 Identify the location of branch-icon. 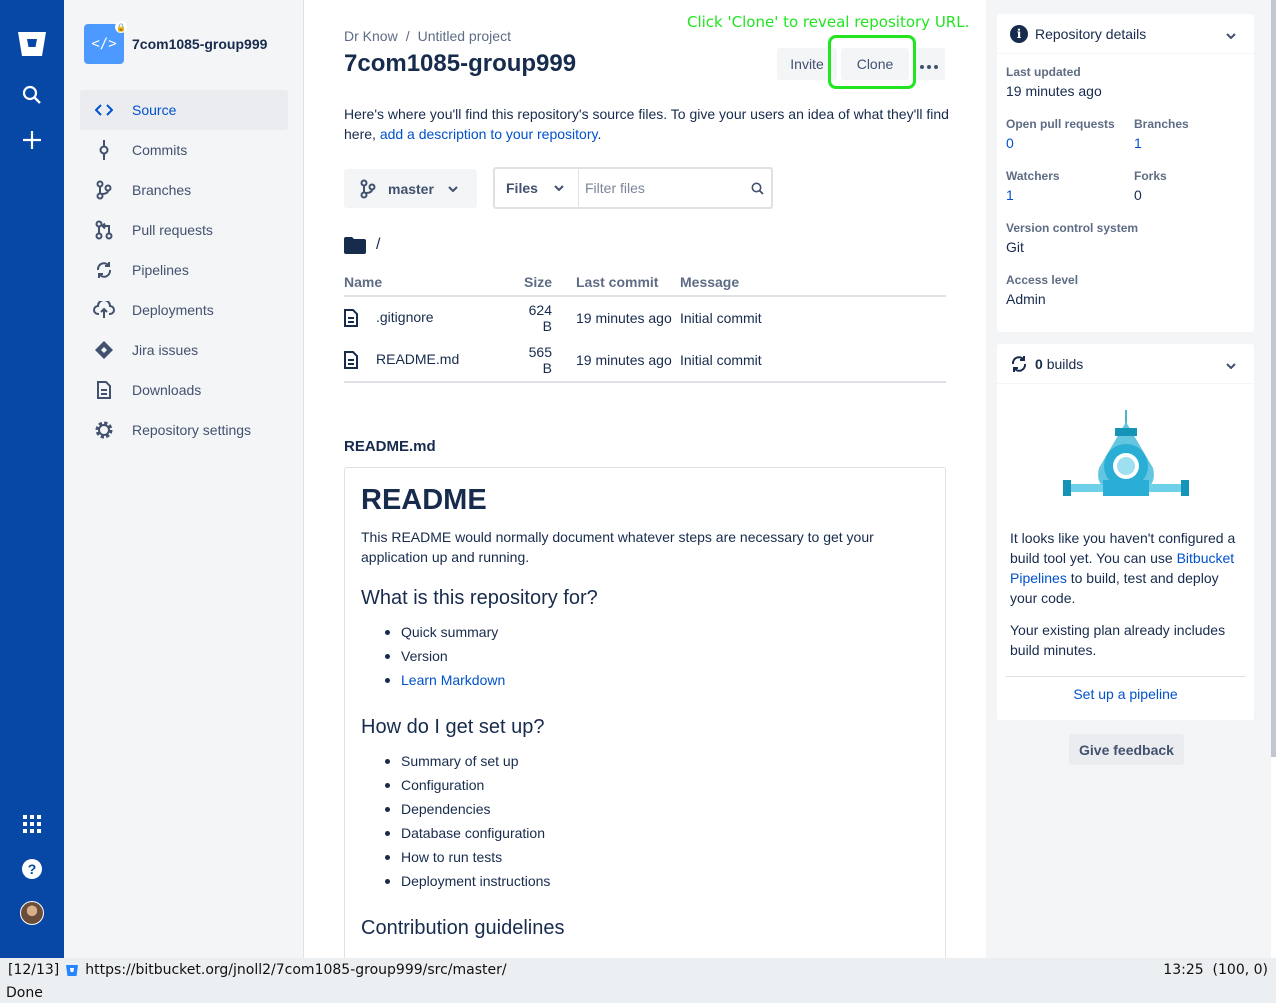
(104, 190).